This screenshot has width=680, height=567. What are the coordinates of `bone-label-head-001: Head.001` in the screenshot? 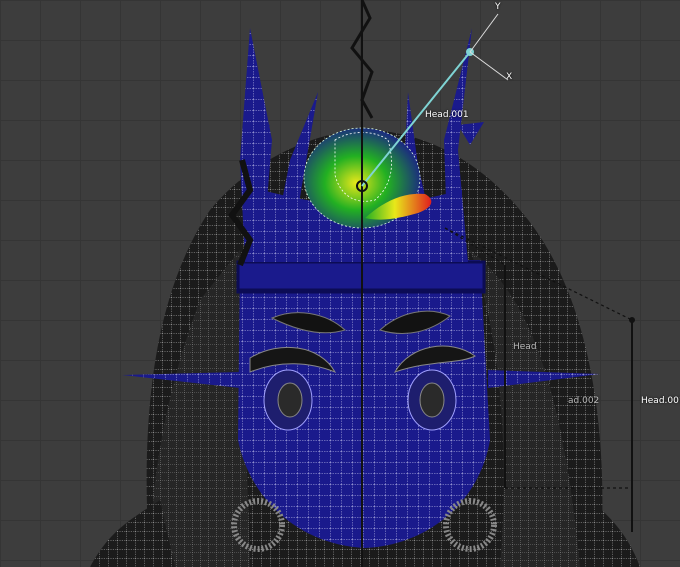 It's located at (447, 115).